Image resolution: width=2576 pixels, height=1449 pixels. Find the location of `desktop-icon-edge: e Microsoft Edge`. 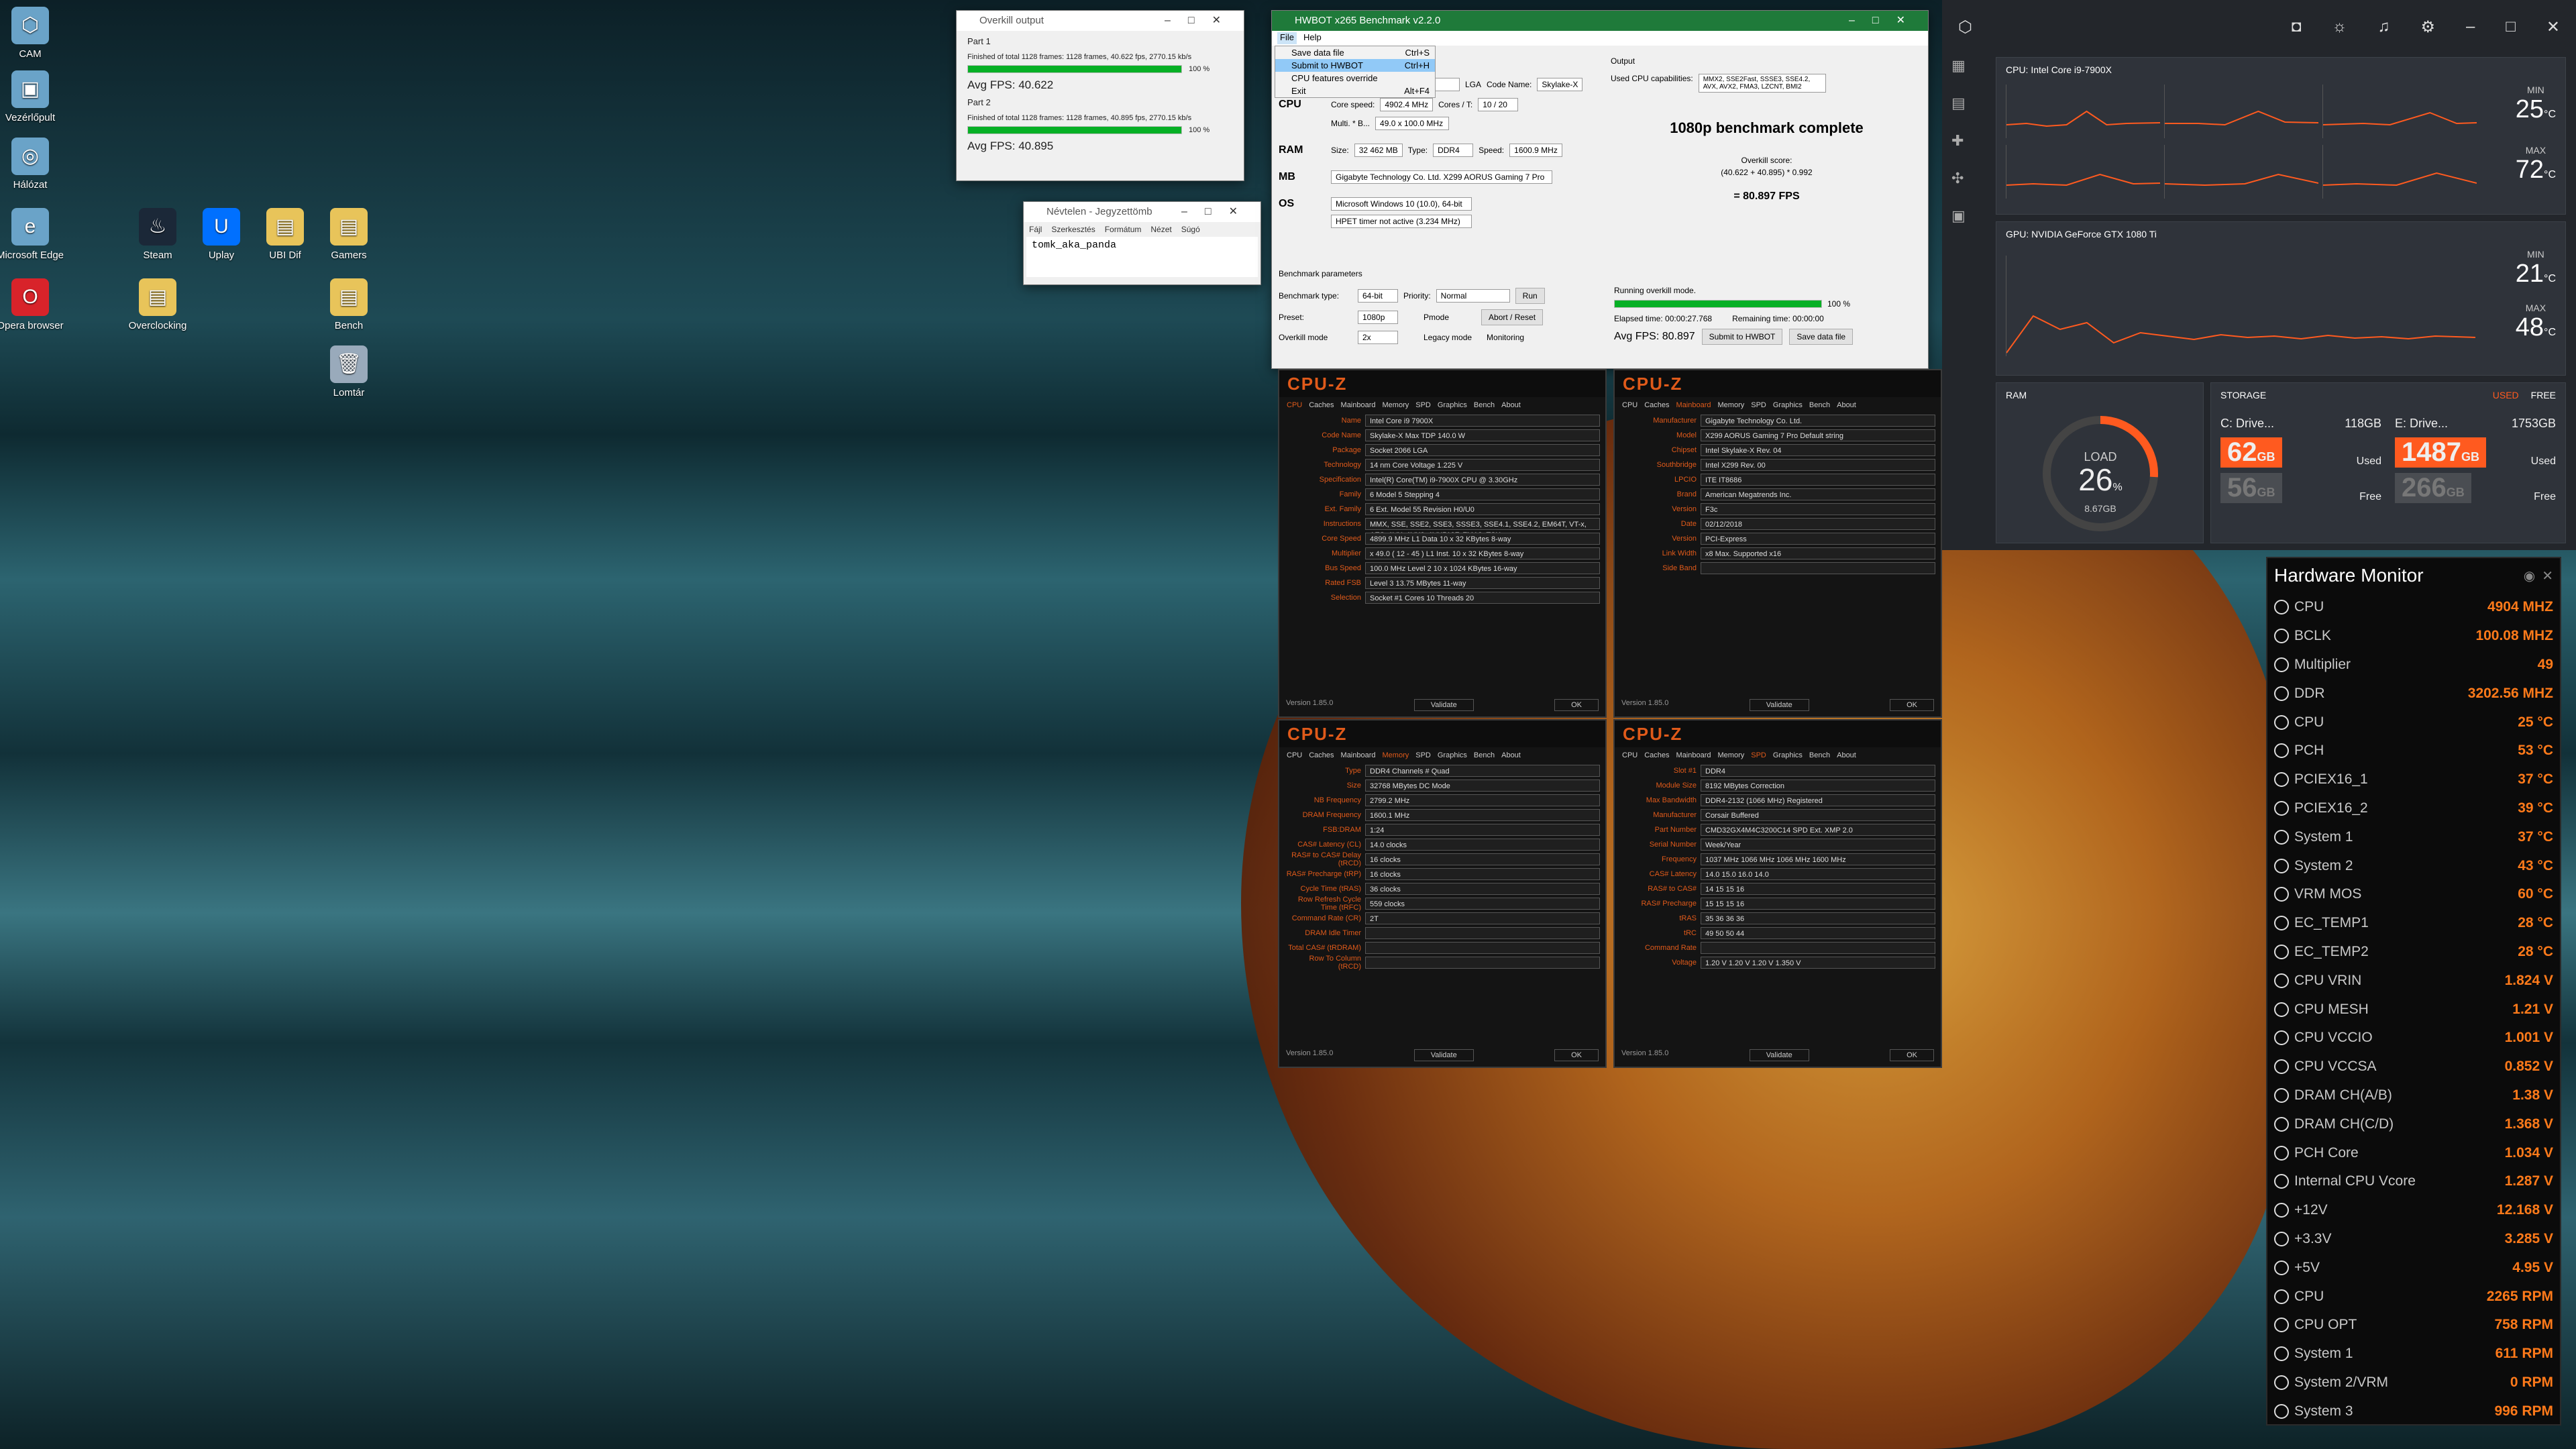

desktop-icon-edge: e Microsoft Edge is located at coordinates (35, 234).